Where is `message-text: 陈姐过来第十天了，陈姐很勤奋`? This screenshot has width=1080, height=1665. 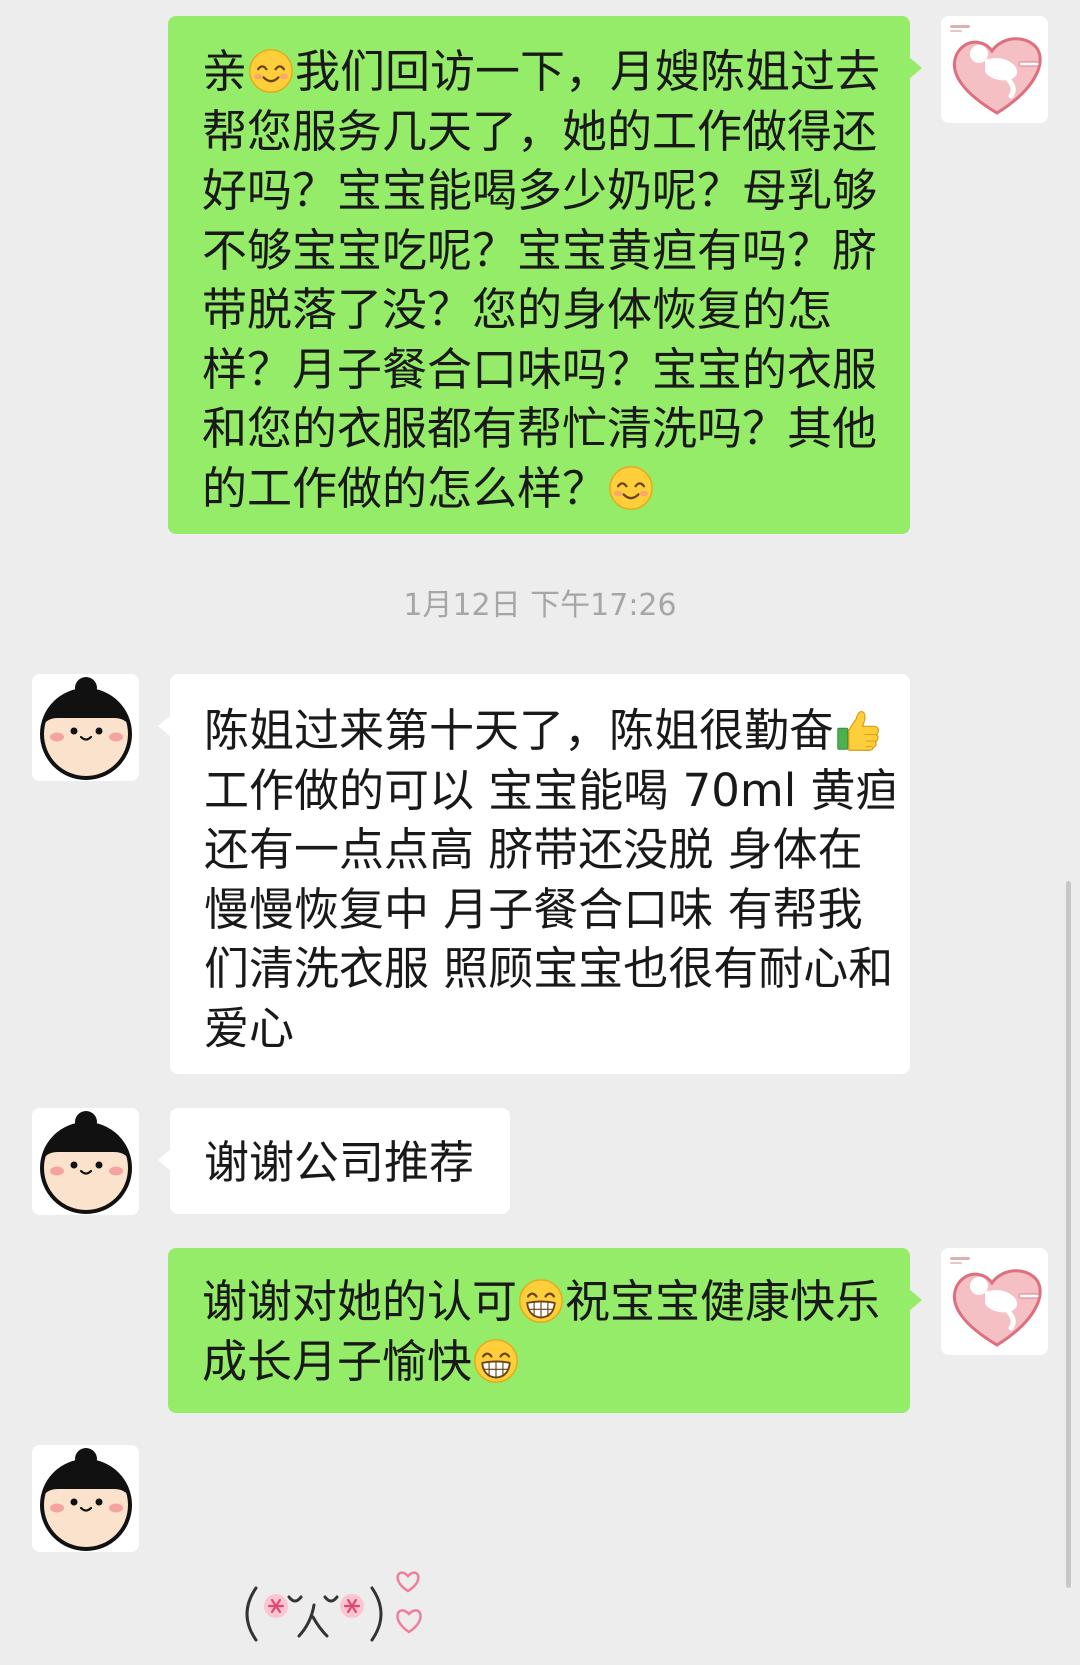 message-text: 陈姐过来第十天了，陈姐很勤奋 is located at coordinates (519, 730).